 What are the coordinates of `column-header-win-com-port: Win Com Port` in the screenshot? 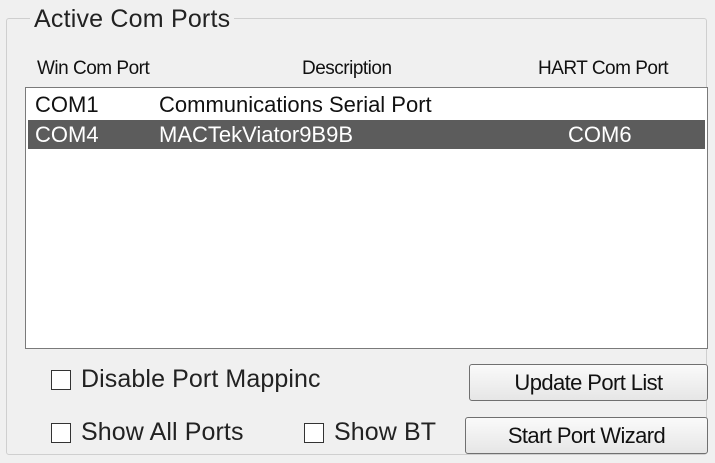 It's located at (93, 69).